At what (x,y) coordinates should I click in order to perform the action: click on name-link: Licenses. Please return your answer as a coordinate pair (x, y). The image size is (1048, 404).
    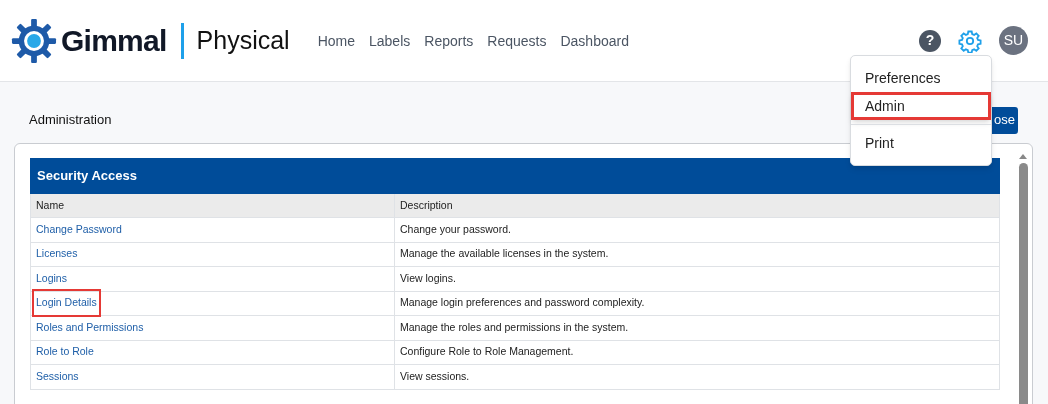
    Looking at the image, I should click on (57, 254).